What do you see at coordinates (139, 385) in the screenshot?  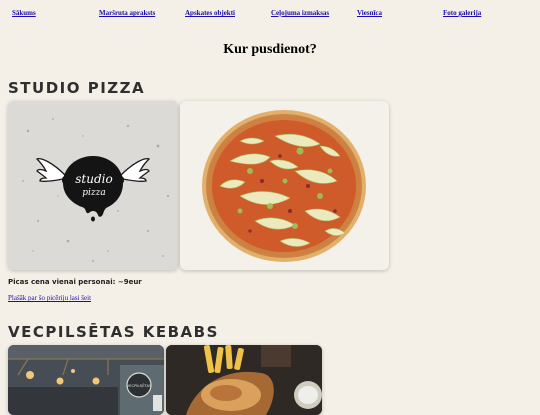 I see `kebab-sign-text: VECPILSĒTAS` at bounding box center [139, 385].